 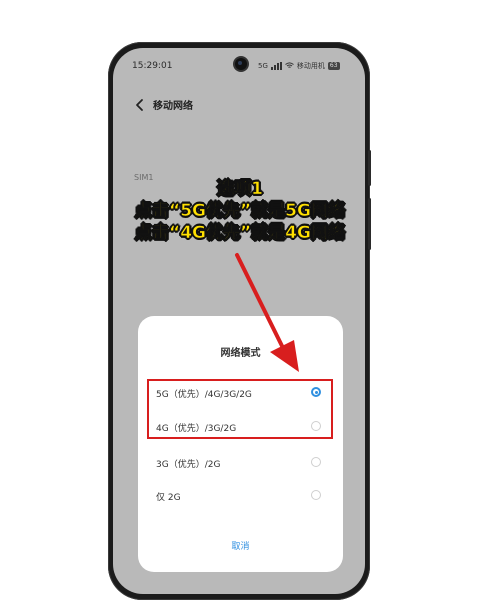 What do you see at coordinates (240, 545) in the screenshot?
I see `cancel-button: 取消` at bounding box center [240, 545].